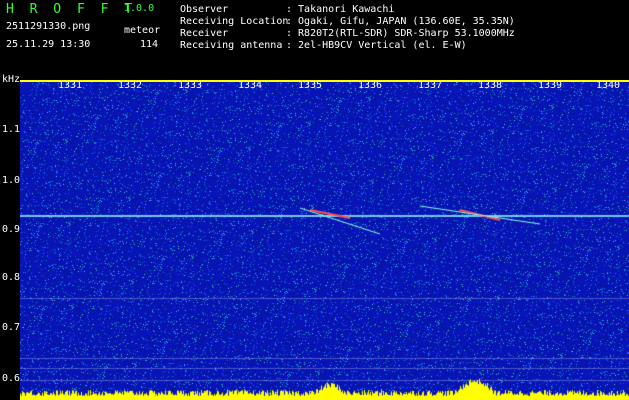 The image size is (629, 400). Describe the element at coordinates (11, 277) in the screenshot. I see `freq-tick: 0.8` at that location.